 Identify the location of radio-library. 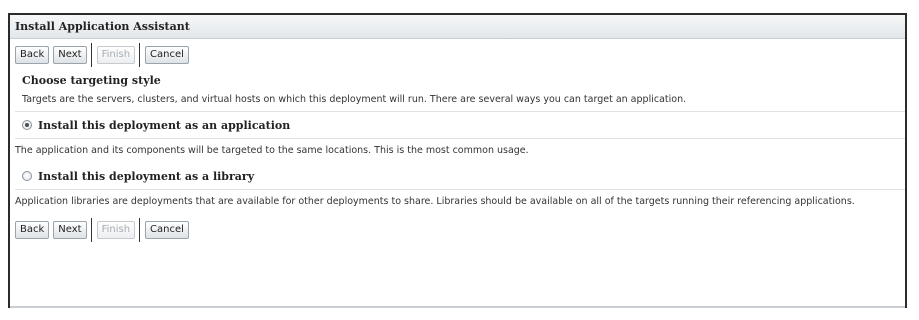
(27, 176).